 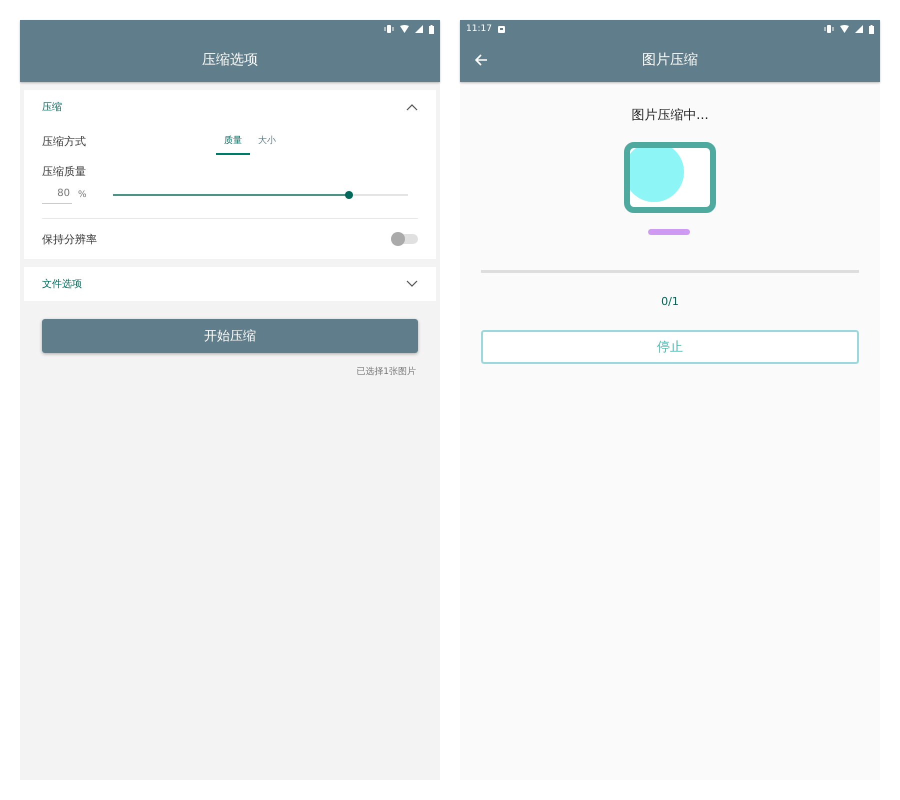 I want to click on back-arrow-icon, so click(x=481, y=60).